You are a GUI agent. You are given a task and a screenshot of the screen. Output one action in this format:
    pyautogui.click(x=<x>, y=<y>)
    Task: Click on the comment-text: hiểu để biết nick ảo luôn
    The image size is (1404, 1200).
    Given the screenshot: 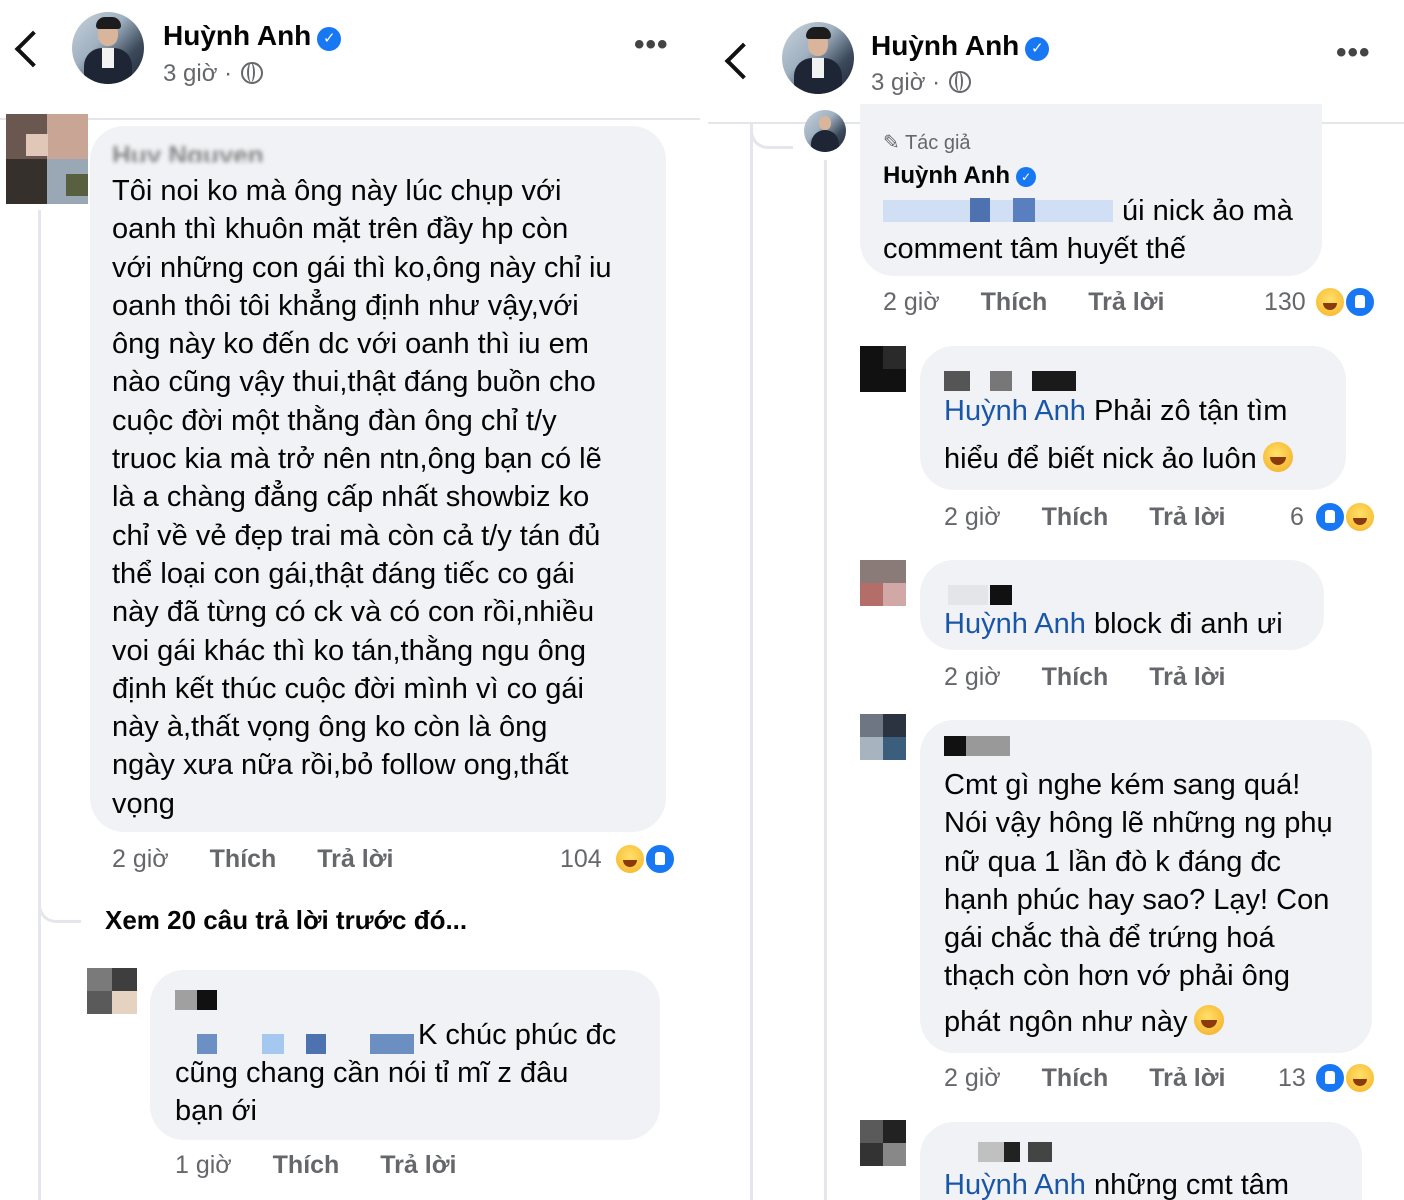 What is the action you would take?
    pyautogui.click(x=1118, y=459)
    